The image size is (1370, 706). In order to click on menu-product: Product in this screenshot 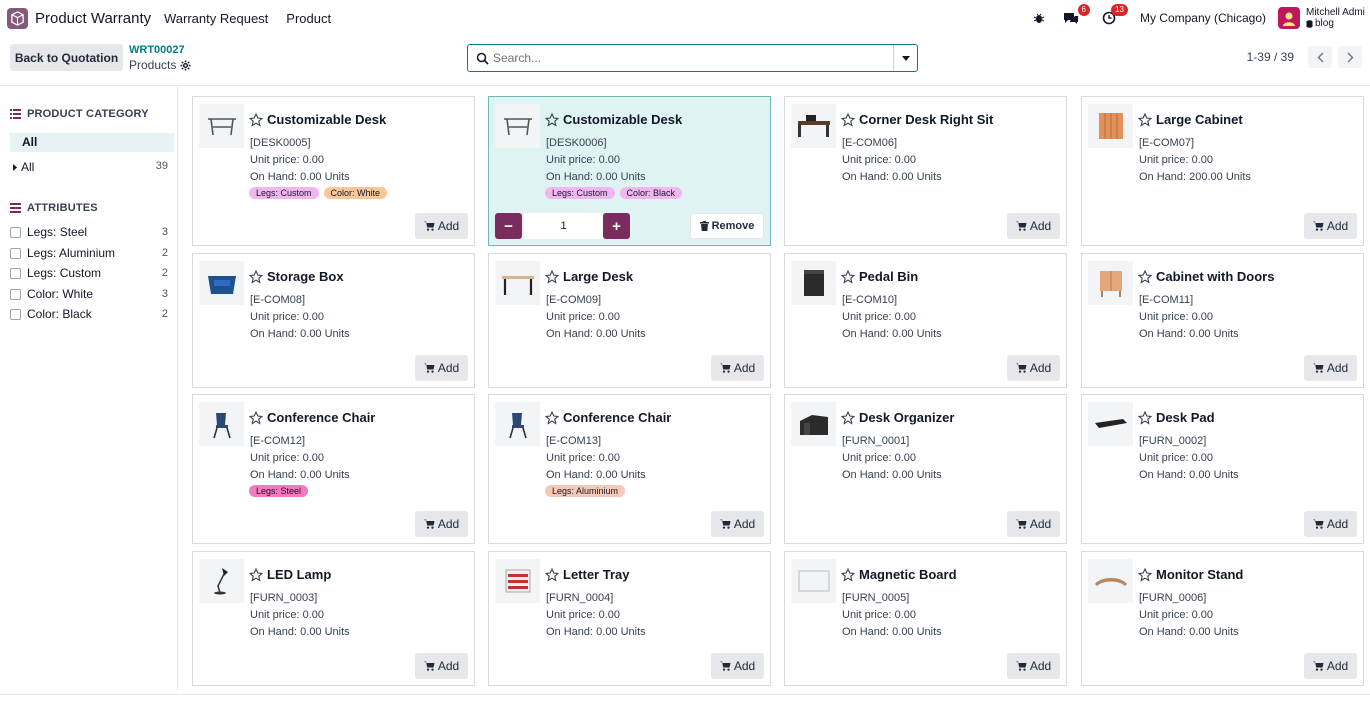, I will do `click(308, 18)`.